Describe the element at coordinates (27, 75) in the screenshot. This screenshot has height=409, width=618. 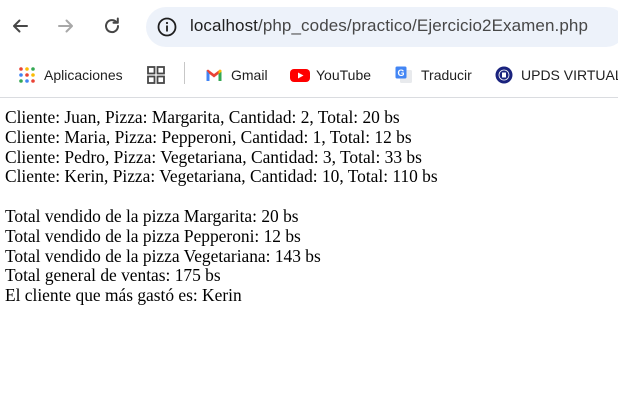
I see `apps-grid-icon` at that location.